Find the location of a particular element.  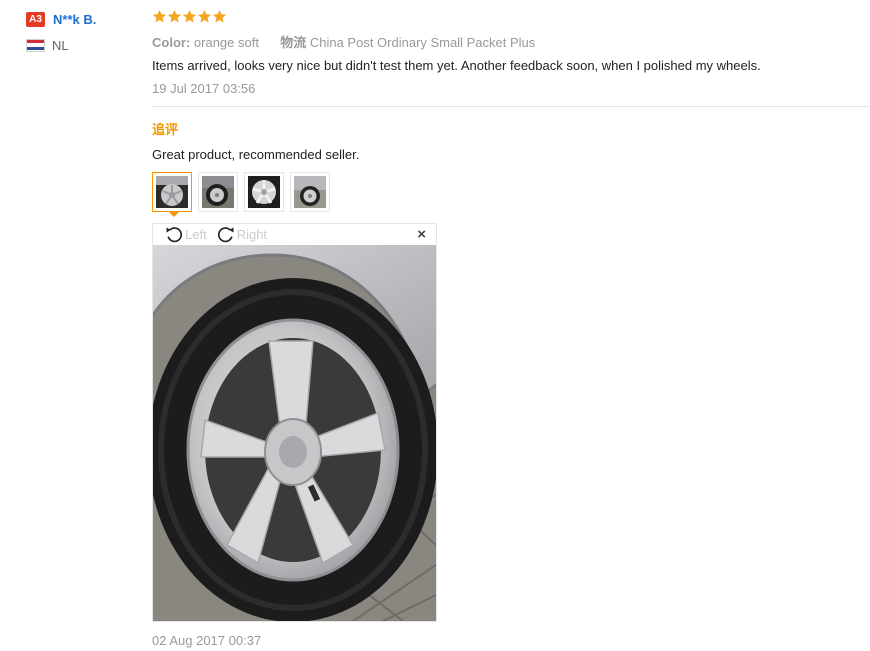

additional-feedback-label: 追评 is located at coordinates (165, 129).